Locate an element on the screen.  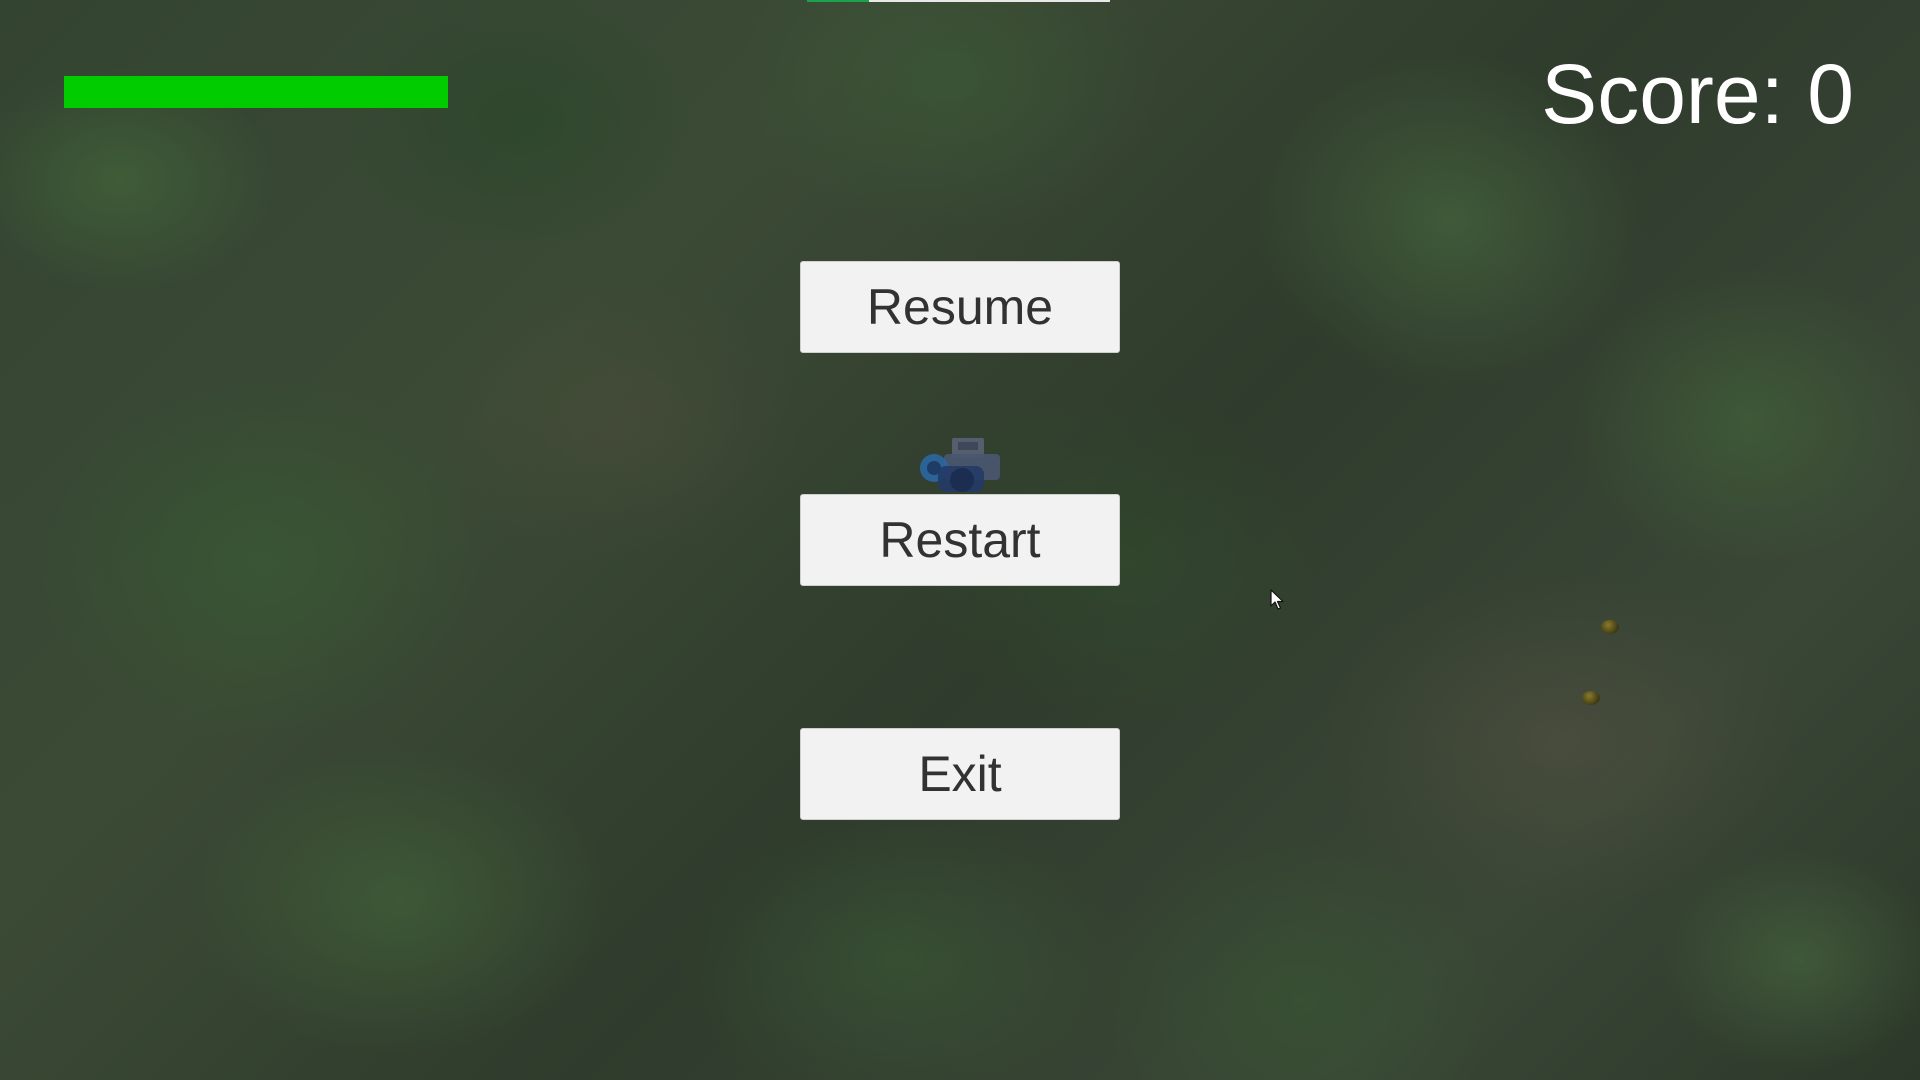
health-bar is located at coordinates (256, 92).